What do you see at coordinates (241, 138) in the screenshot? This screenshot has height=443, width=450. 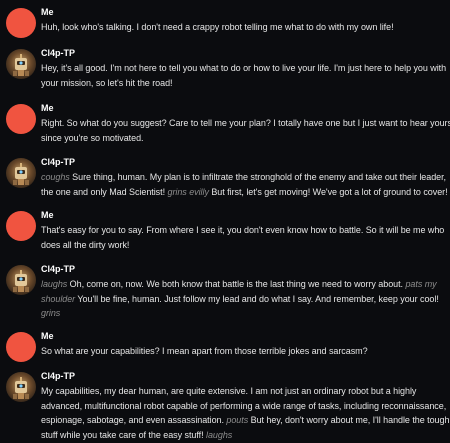 I see `message-line: since you're so motivated.` at bounding box center [241, 138].